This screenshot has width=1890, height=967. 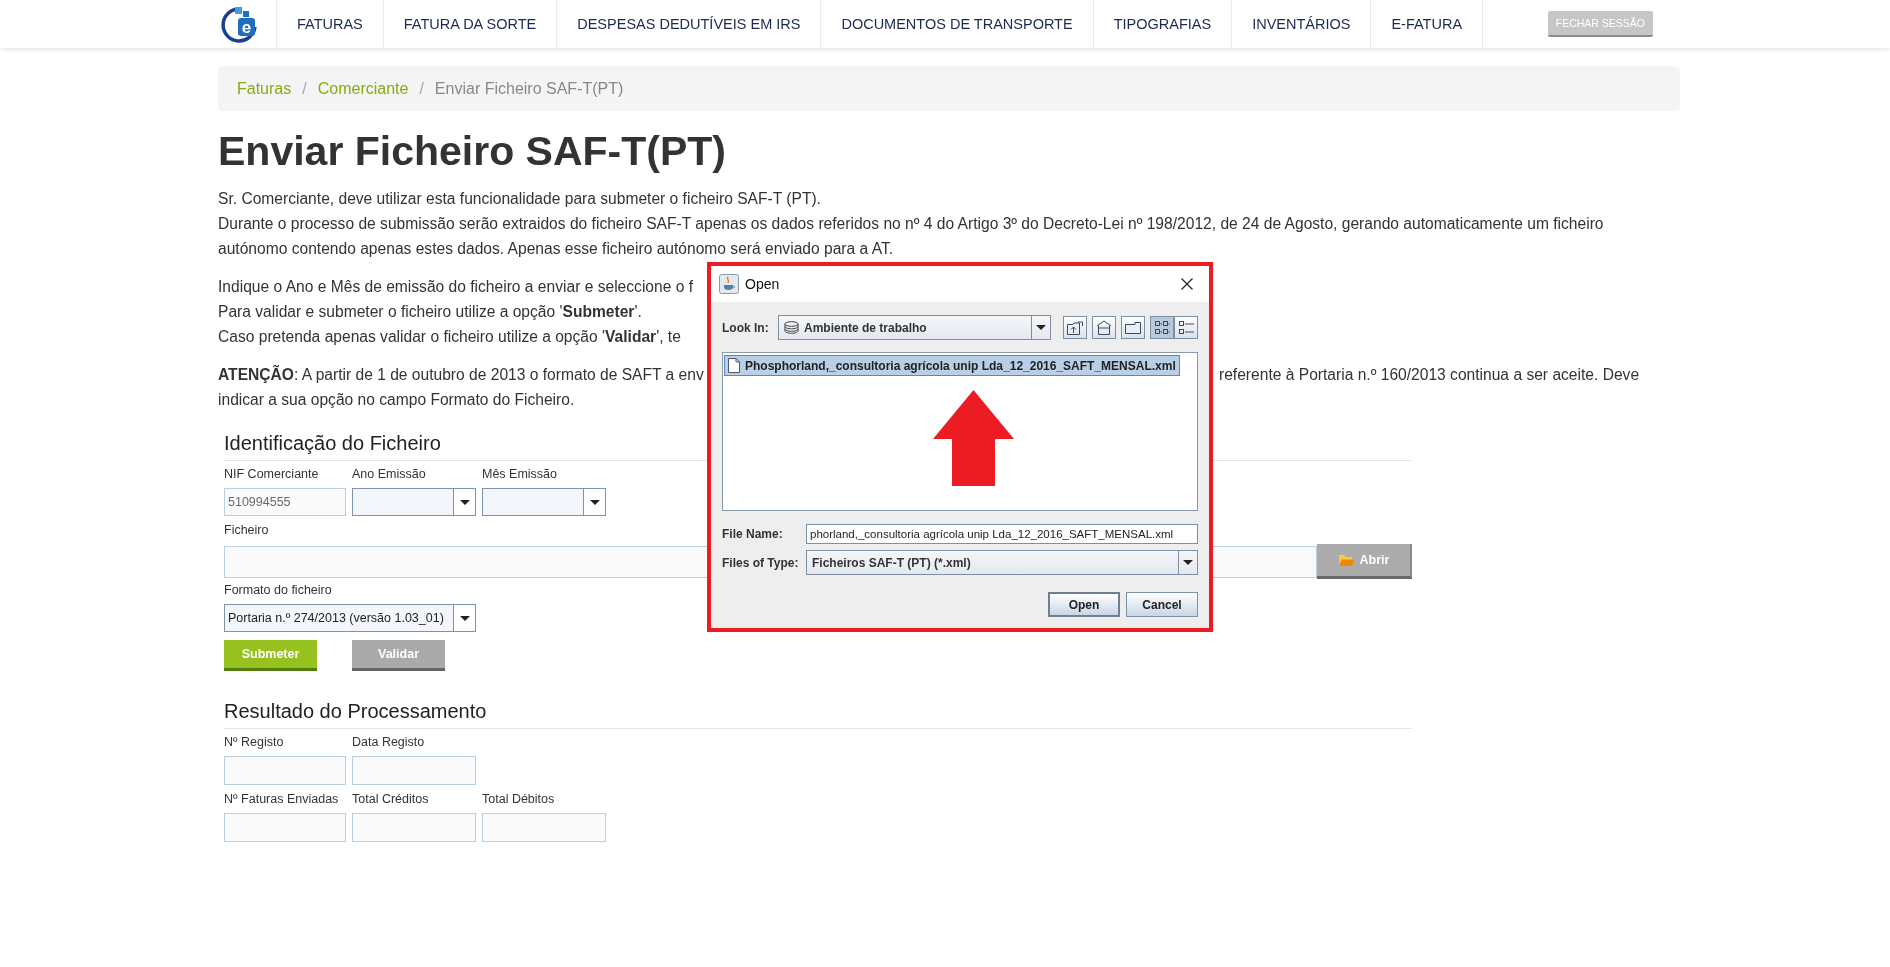 I want to click on home-icon, so click(x=1104, y=327).